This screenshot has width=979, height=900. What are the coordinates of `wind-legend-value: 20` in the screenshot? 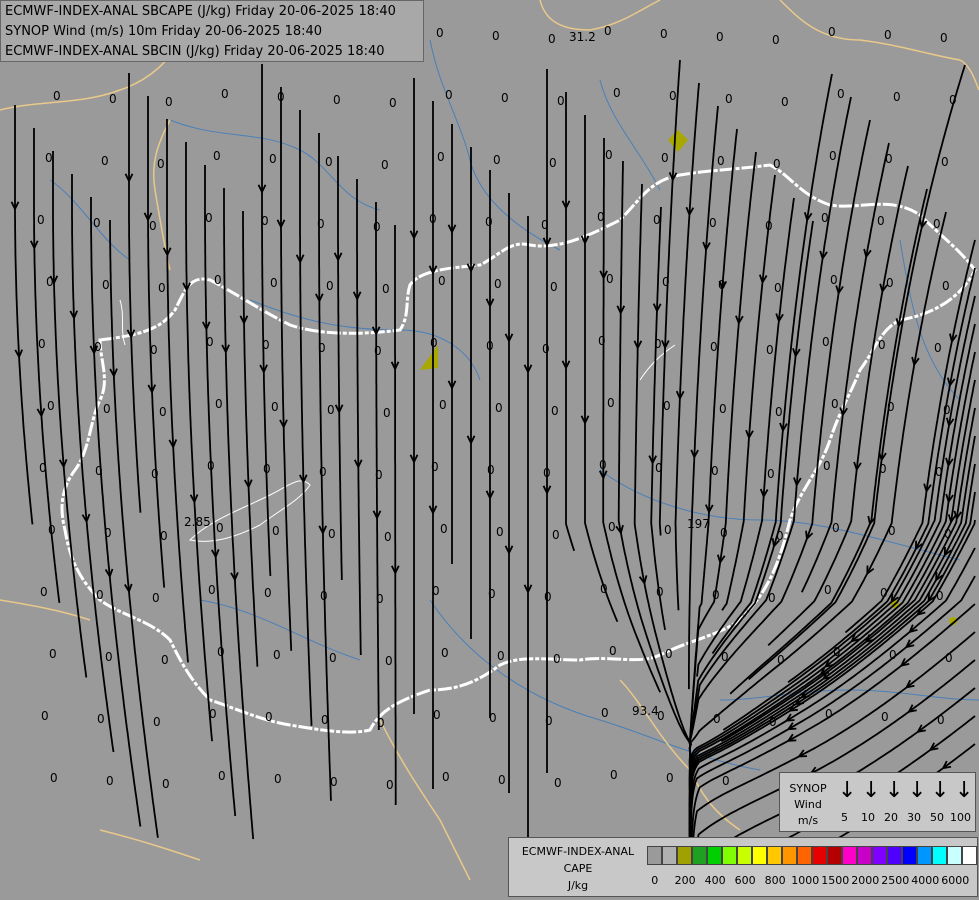 It's located at (891, 817).